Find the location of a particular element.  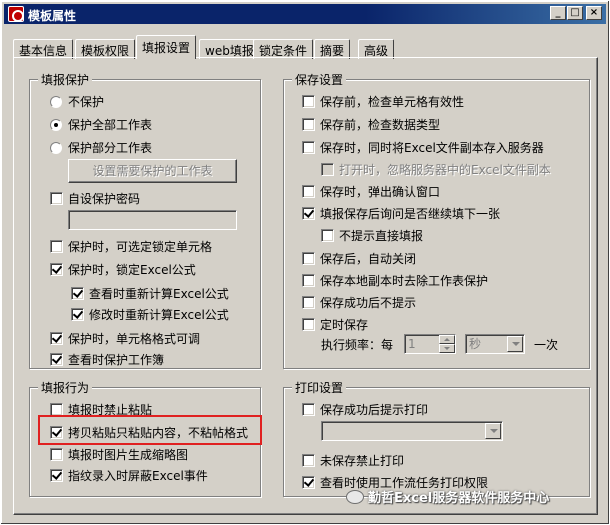

checkbox-mask-excel-events: 指纹录入时屏蔽Excel事件 is located at coordinates (129, 476).